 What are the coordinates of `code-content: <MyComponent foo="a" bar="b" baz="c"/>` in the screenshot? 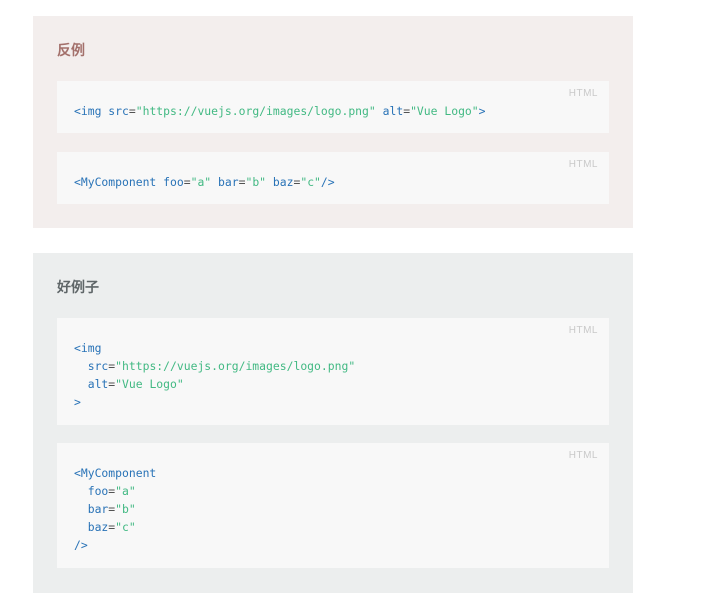 It's located at (333, 171).